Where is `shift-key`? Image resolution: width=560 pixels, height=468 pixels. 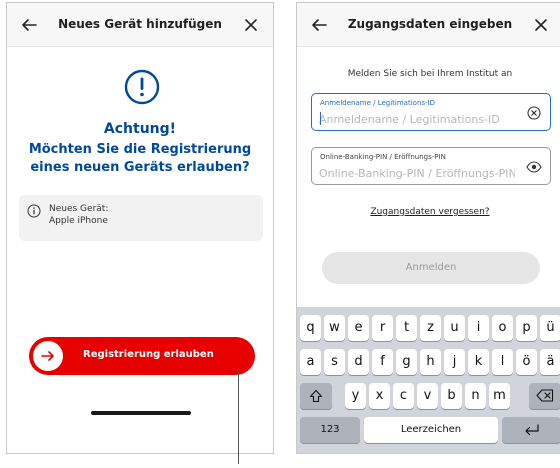
shift-key is located at coordinates (316, 396).